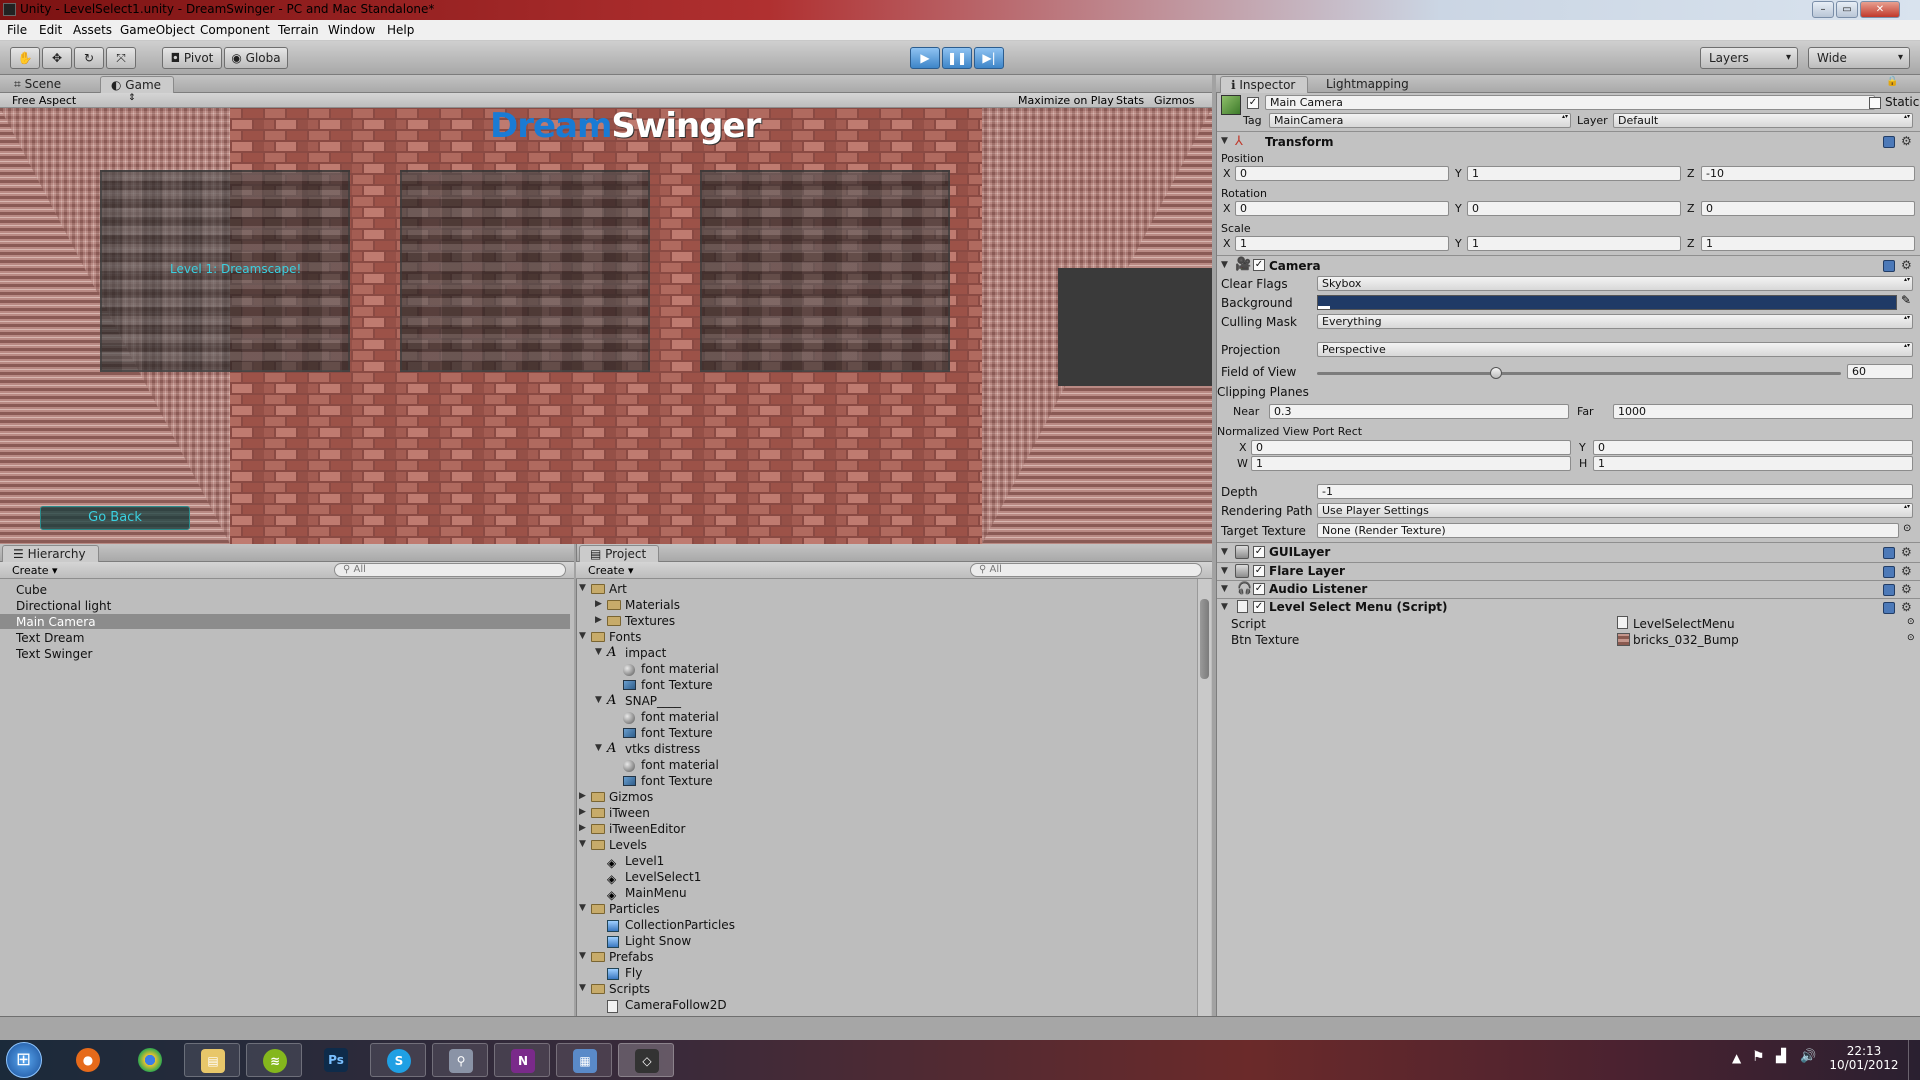  What do you see at coordinates (1781, 1056) in the screenshot?
I see `network-signal-icon: ▟` at bounding box center [1781, 1056].